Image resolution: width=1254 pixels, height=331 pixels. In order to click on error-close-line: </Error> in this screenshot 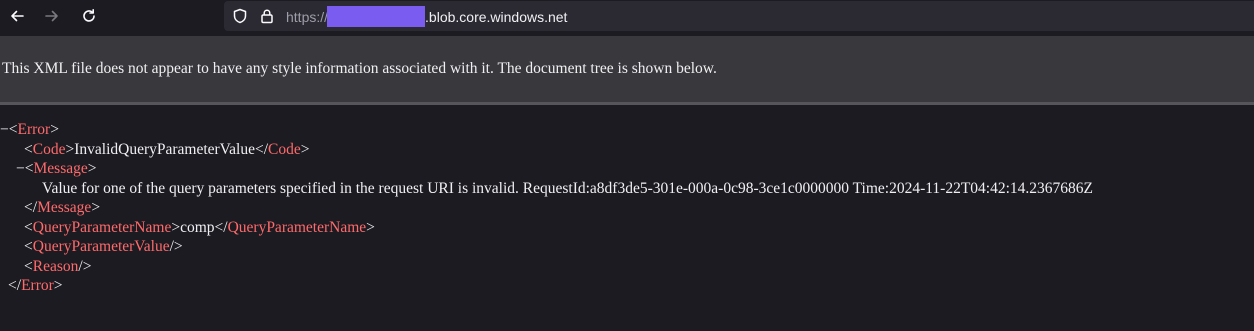, I will do `click(35, 285)`.